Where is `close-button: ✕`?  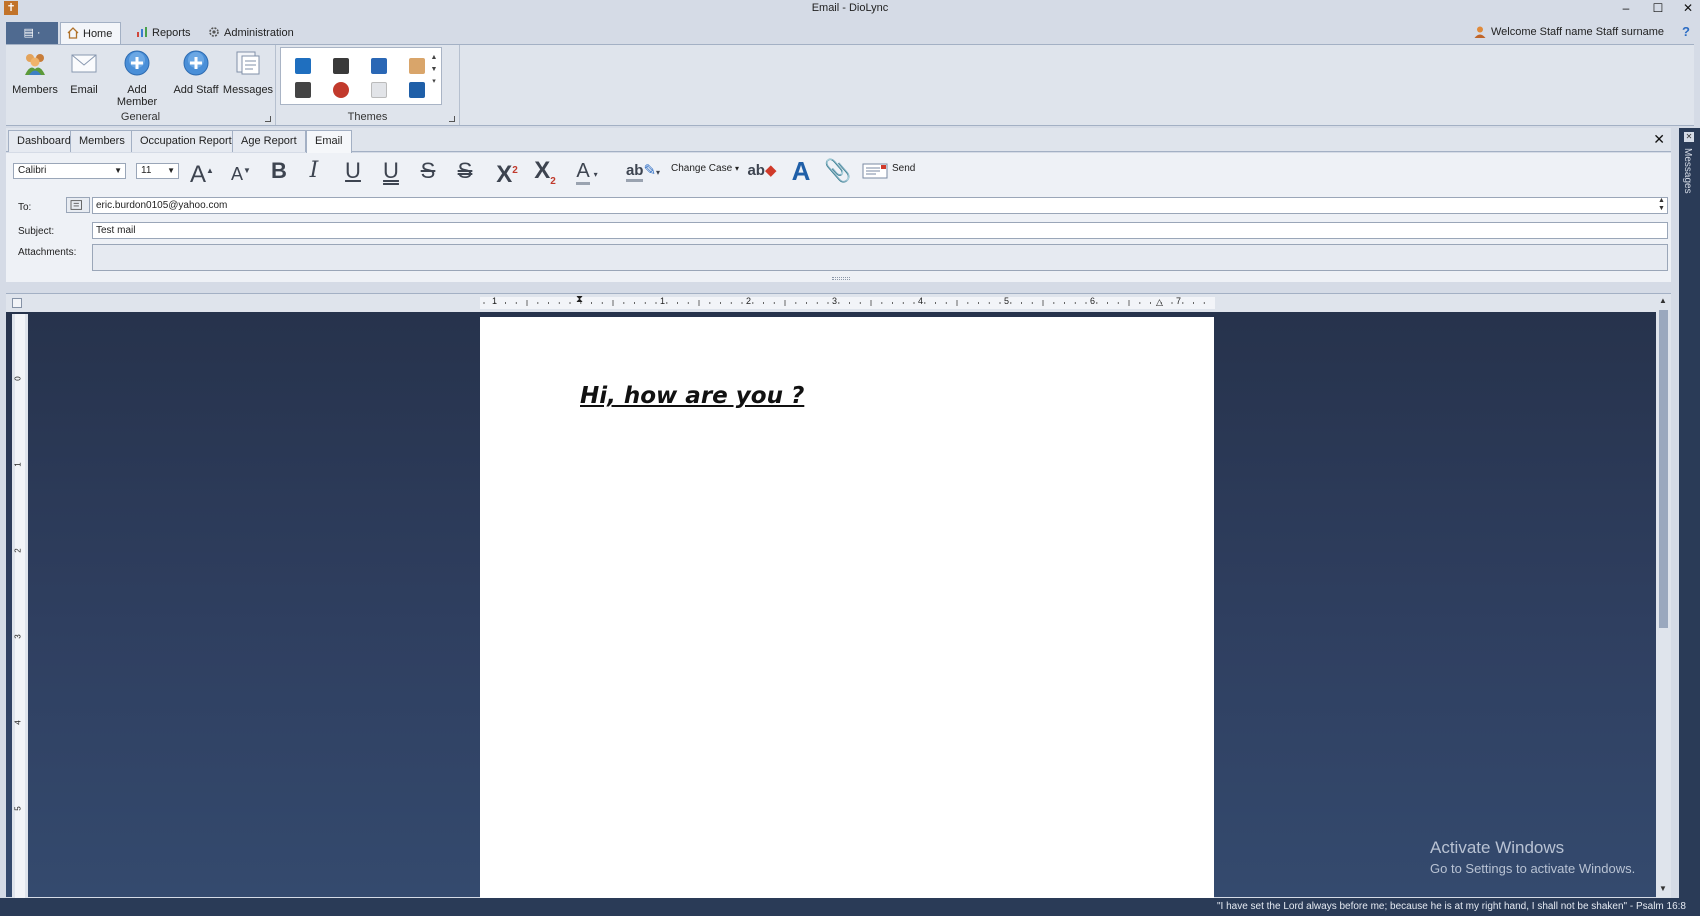
close-button: ✕ is located at coordinates (1688, 8).